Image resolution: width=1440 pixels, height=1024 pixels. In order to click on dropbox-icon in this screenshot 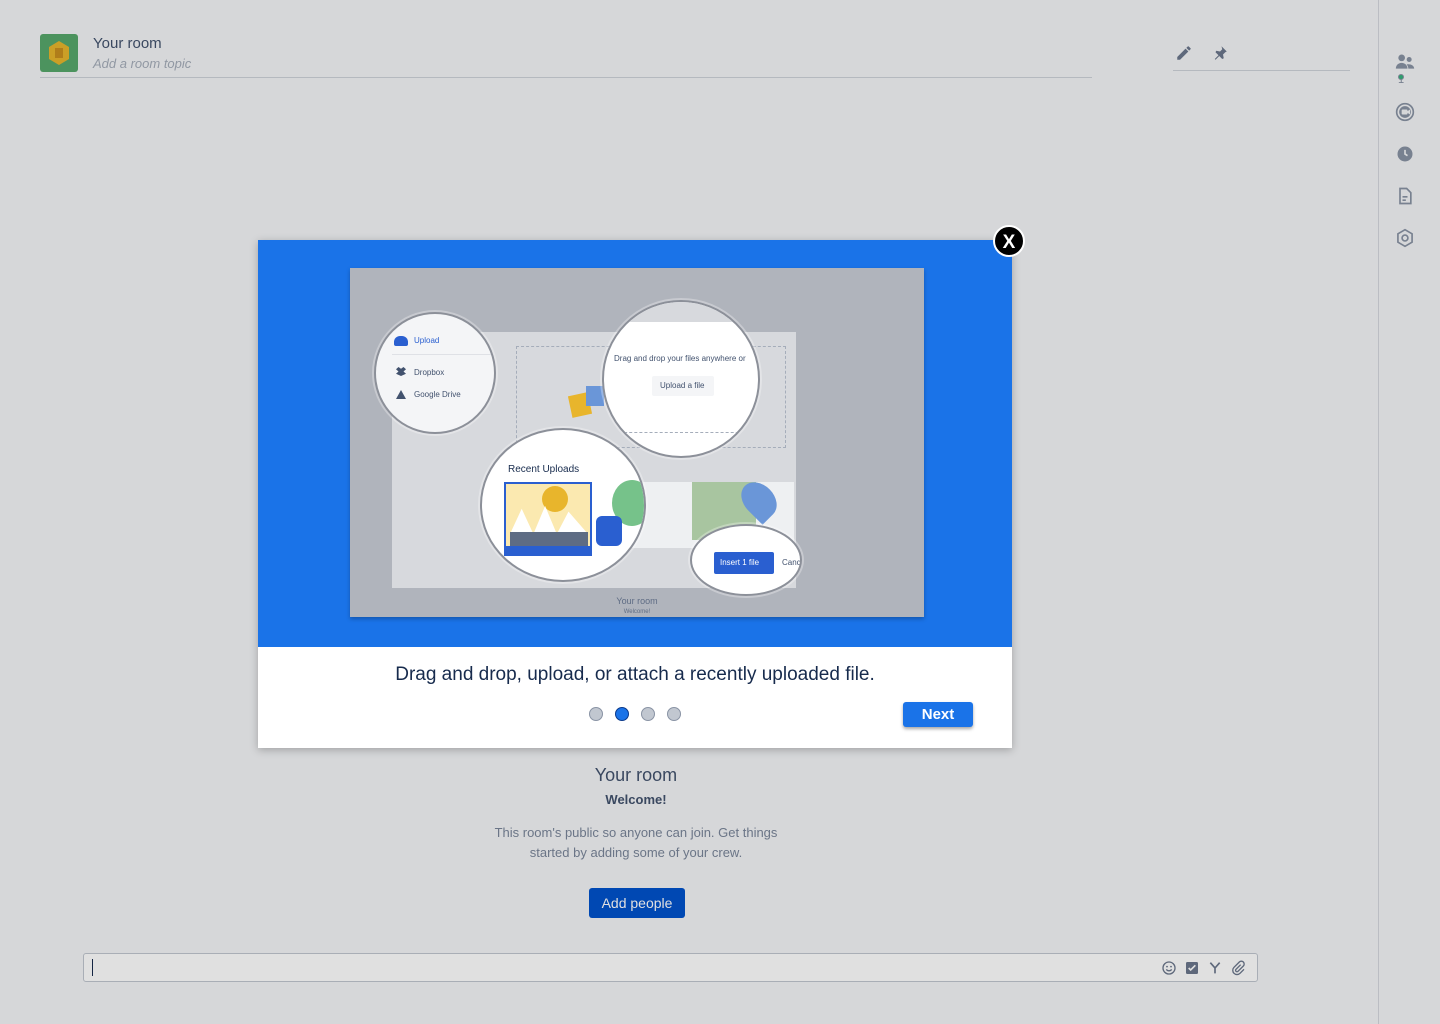, I will do `click(401, 371)`.